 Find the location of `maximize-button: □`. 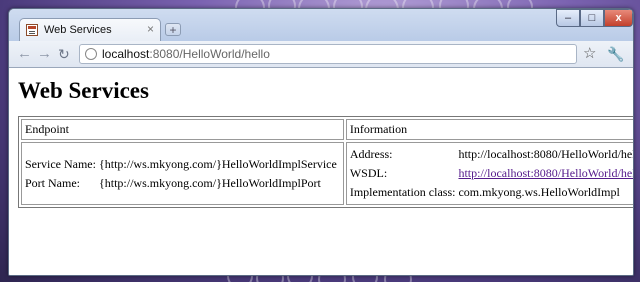

maximize-button: □ is located at coordinates (592, 18).